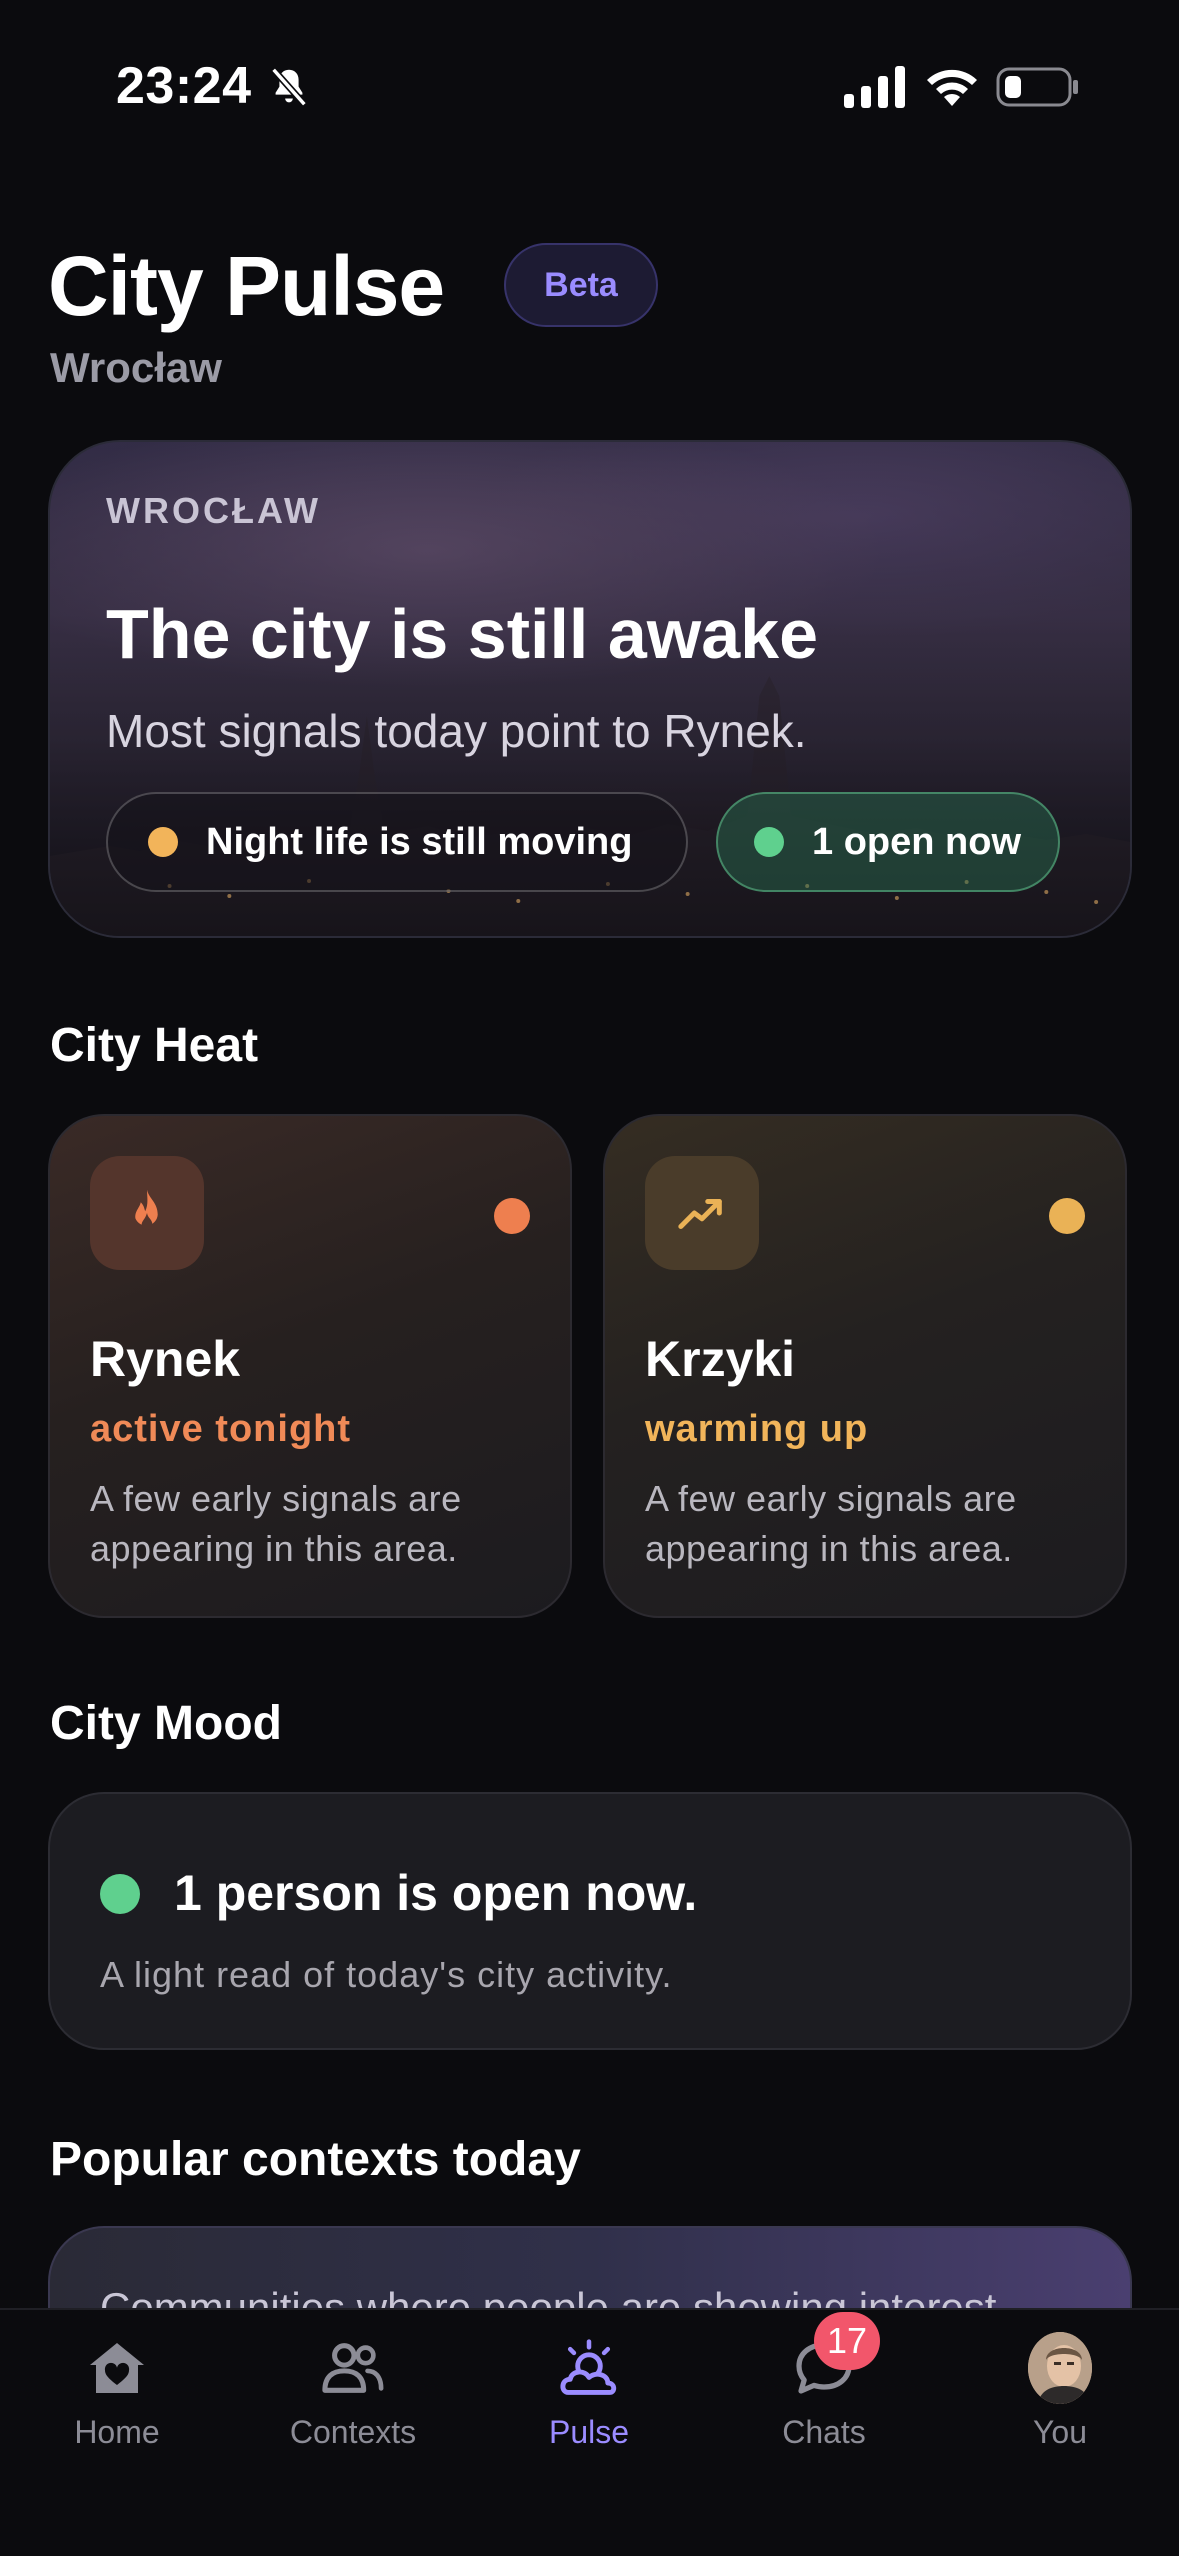 The height and width of the screenshot is (2556, 1179). What do you see at coordinates (136, 367) in the screenshot?
I see `city-subtitle: Wrocław` at bounding box center [136, 367].